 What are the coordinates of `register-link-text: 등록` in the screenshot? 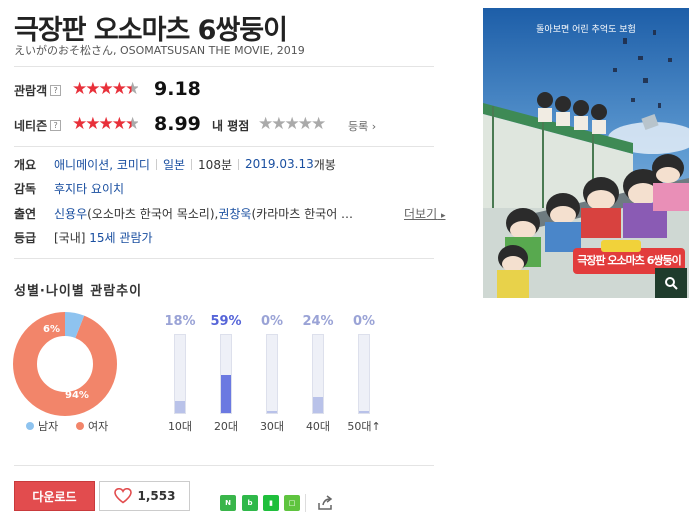 It's located at (358, 126).